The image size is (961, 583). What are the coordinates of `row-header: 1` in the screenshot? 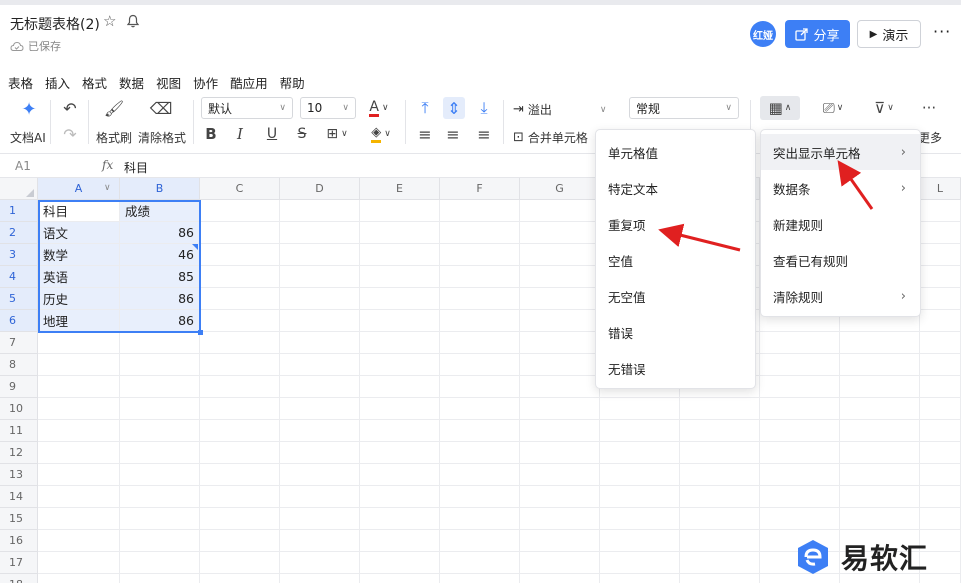 It's located at (19, 211).